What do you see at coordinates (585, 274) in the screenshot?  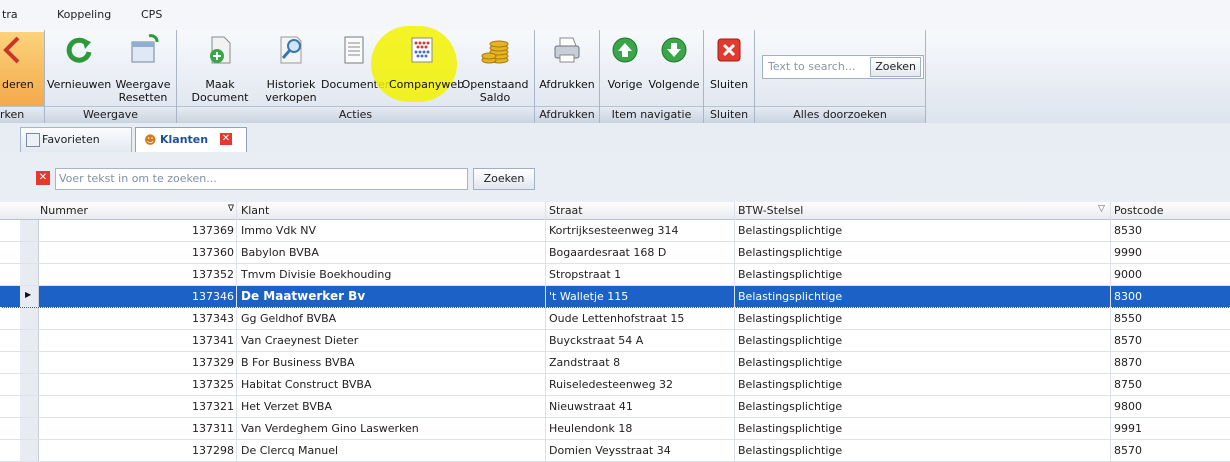 I see `cell-straat: Stropstraat 1` at bounding box center [585, 274].